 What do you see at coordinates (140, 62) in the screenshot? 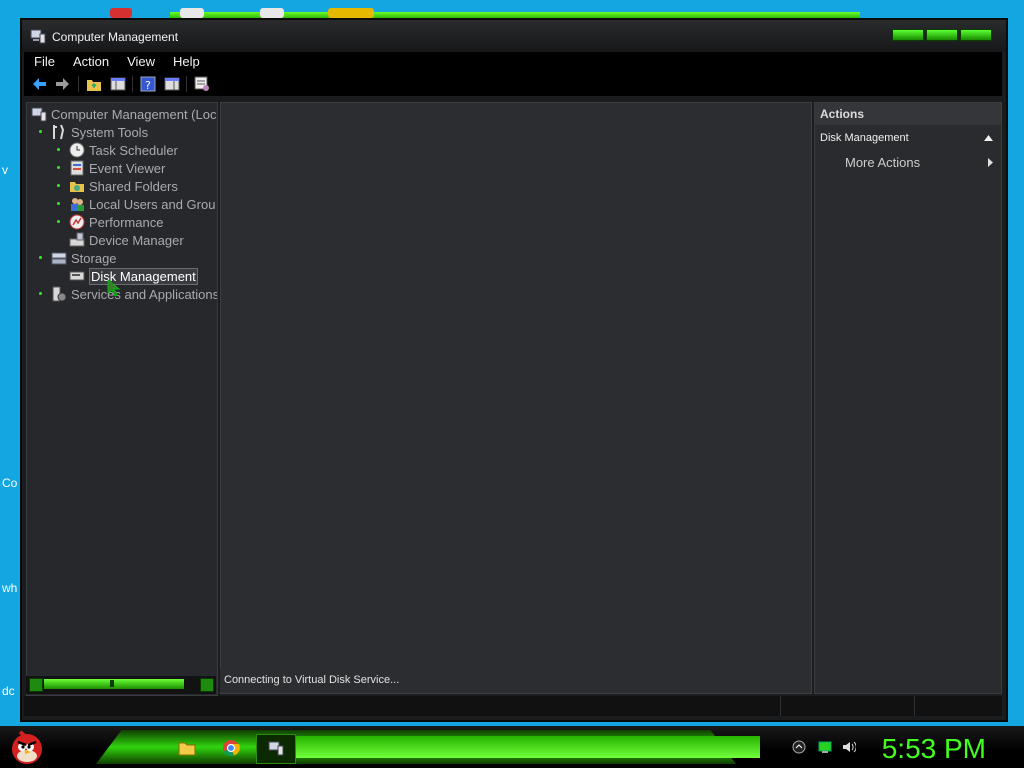
I see `menu-view: View` at bounding box center [140, 62].